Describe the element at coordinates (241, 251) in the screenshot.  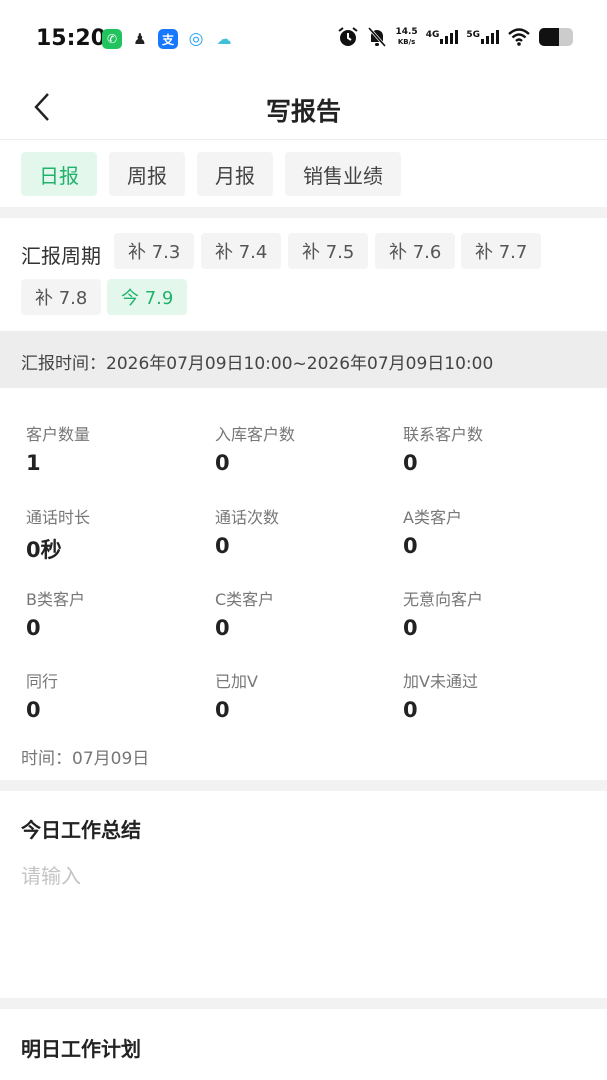
I see `period-chip-7-4: 补 7.4` at that location.